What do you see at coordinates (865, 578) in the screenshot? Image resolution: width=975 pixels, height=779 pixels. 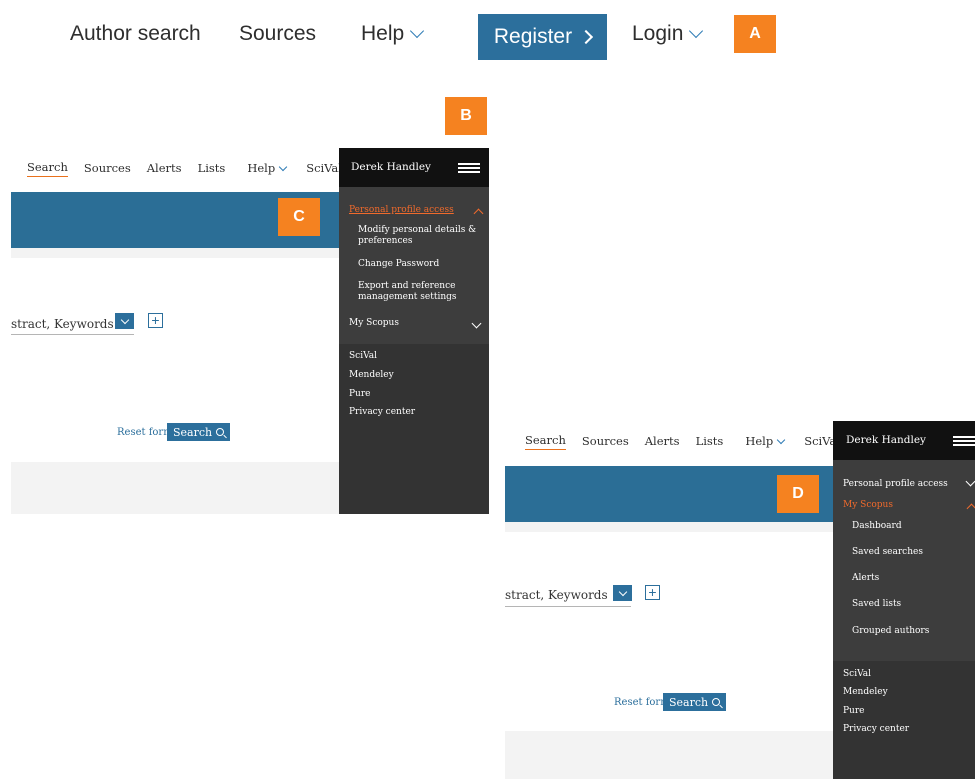 I see `menu-alerts: Alerts` at bounding box center [865, 578].